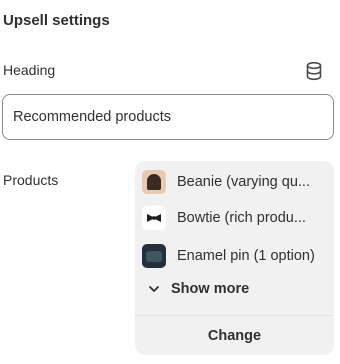 Image resolution: width=340 pixels, height=364 pixels. I want to click on heading-label: Heading, so click(29, 70).